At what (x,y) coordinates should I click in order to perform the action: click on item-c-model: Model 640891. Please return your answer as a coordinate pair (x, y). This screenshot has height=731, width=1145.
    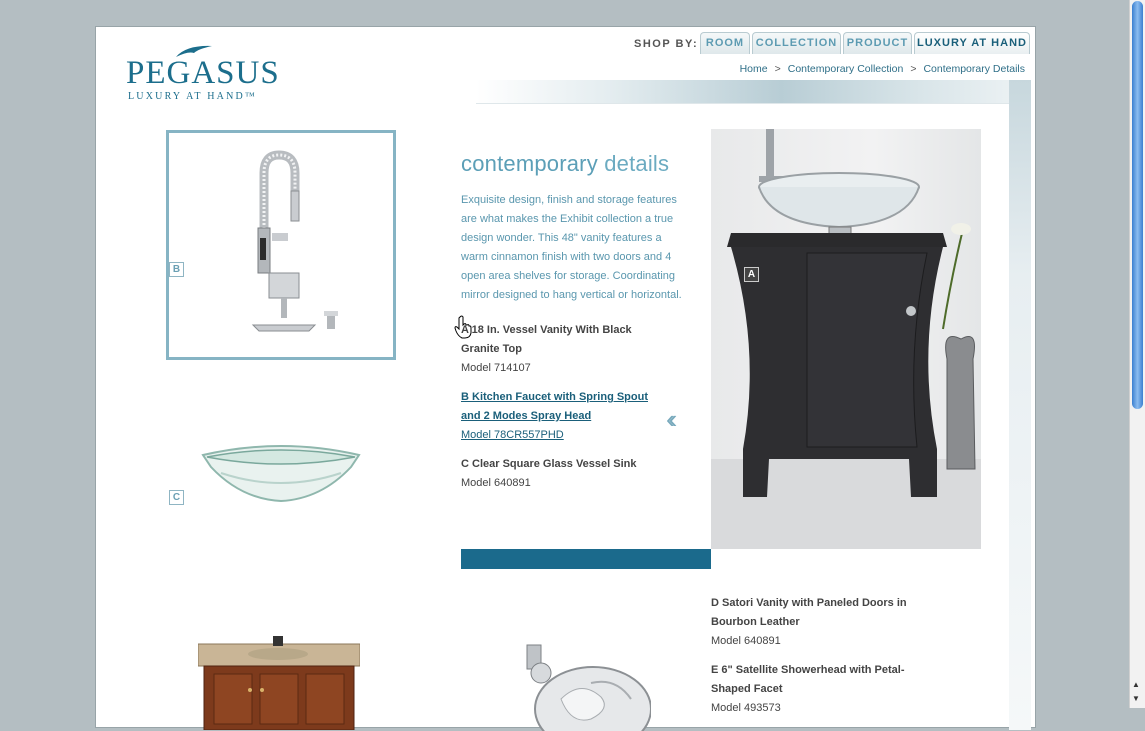
    Looking at the image, I should click on (496, 483).